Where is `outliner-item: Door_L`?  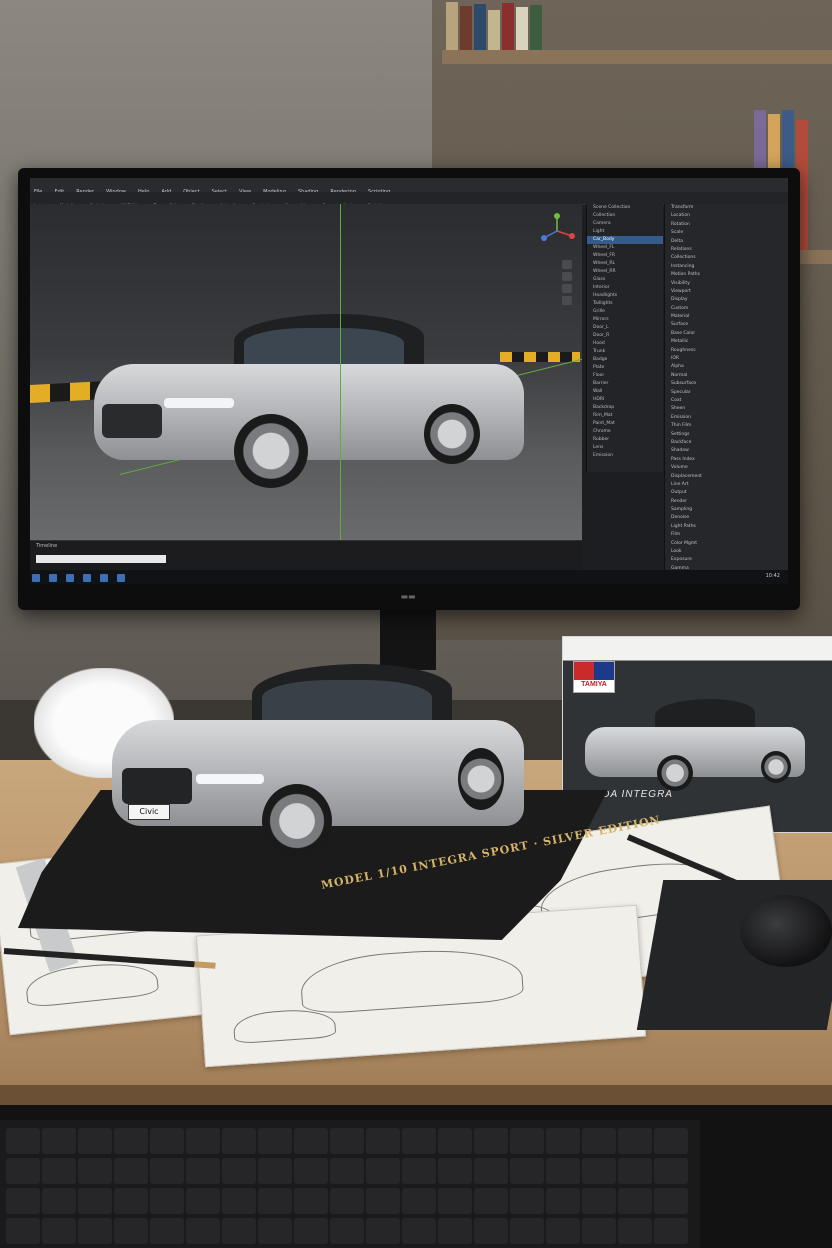 outliner-item: Door_L is located at coordinates (625, 328).